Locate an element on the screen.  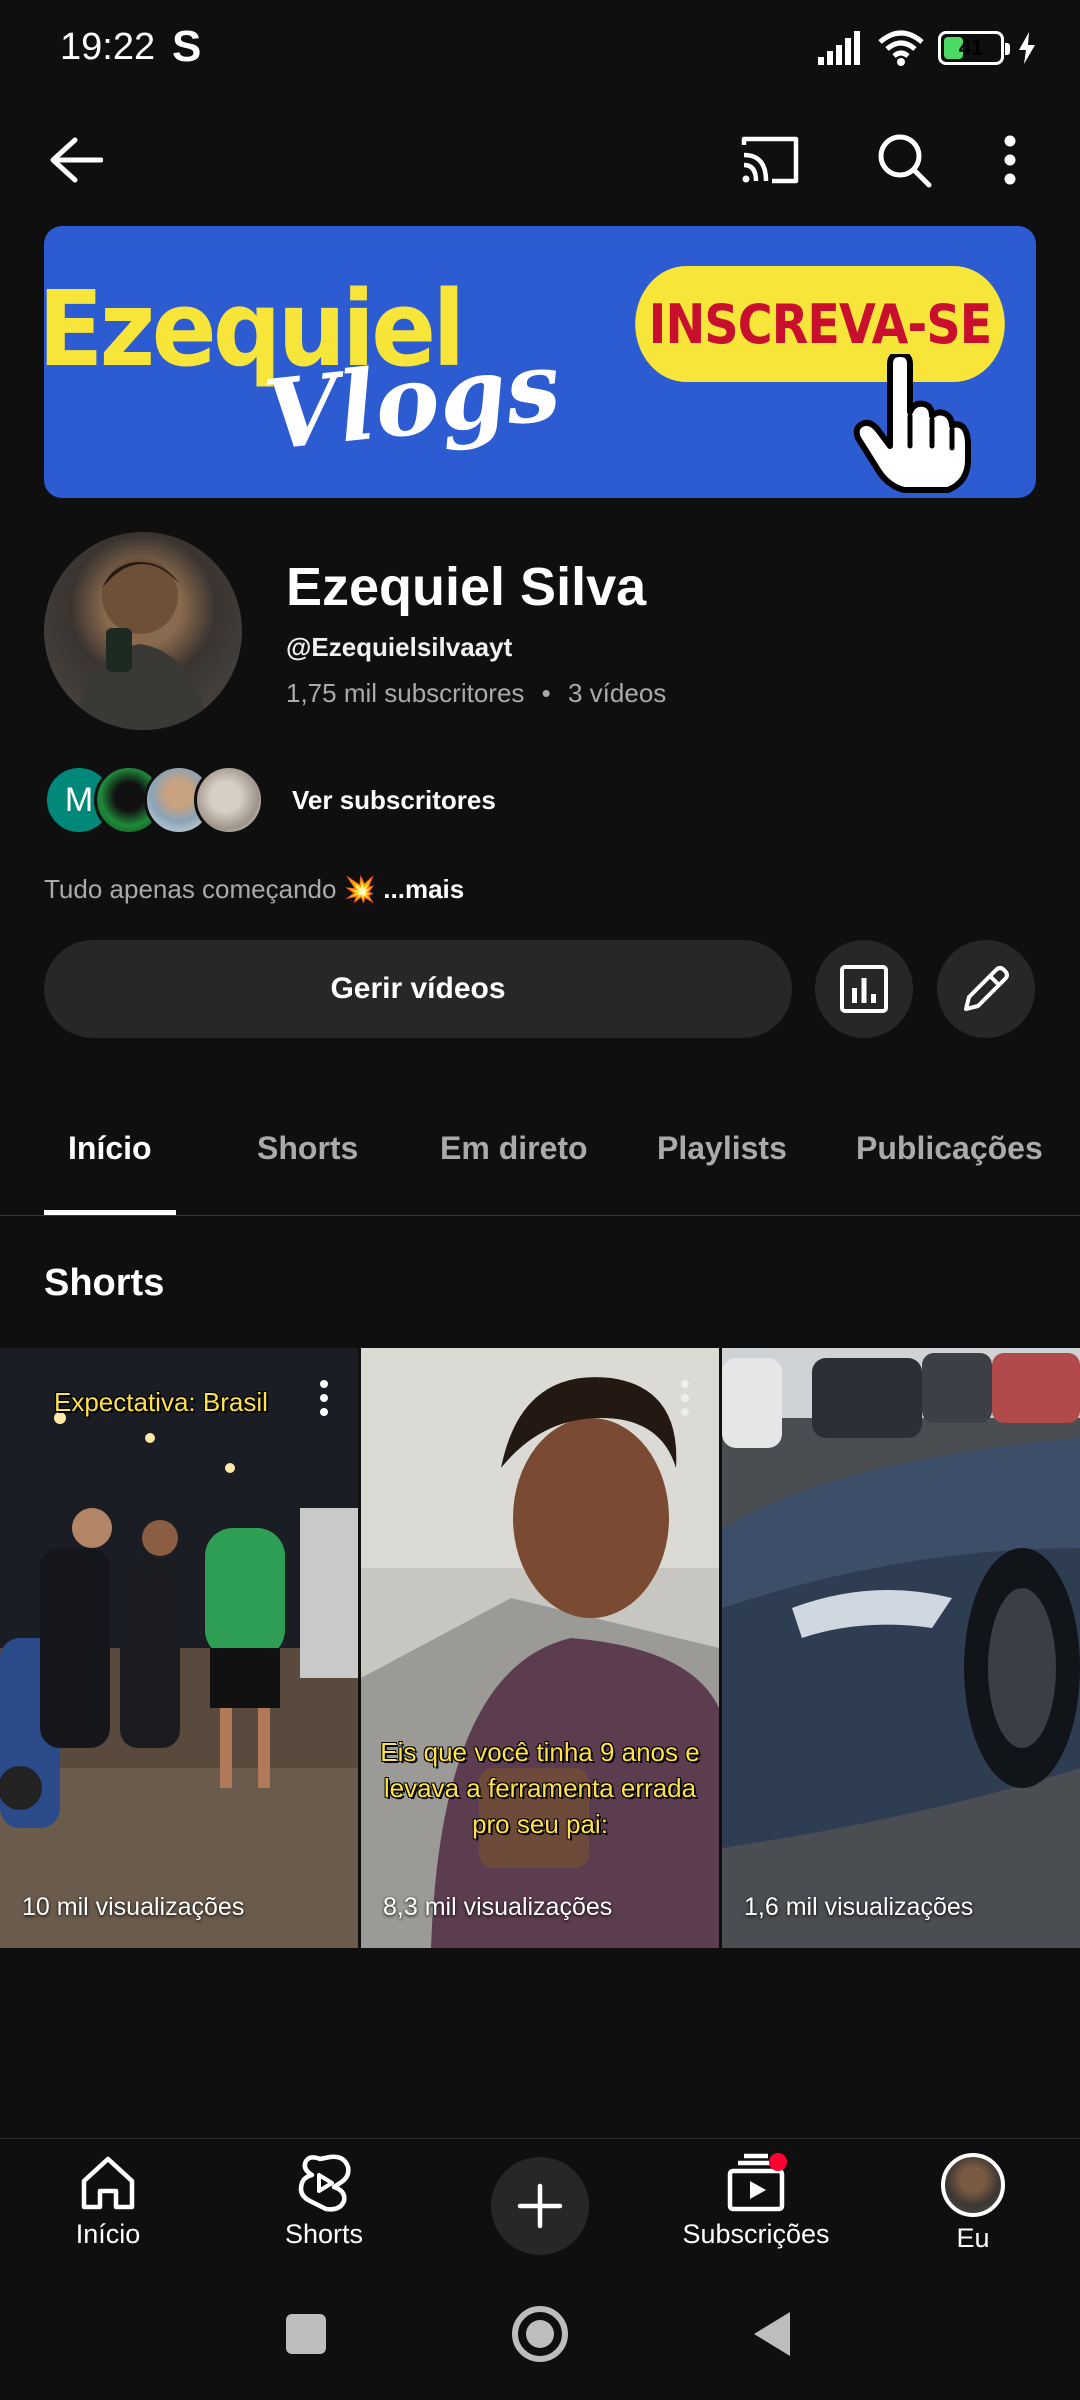
system-navigation-bar is located at coordinates (540, 2344).